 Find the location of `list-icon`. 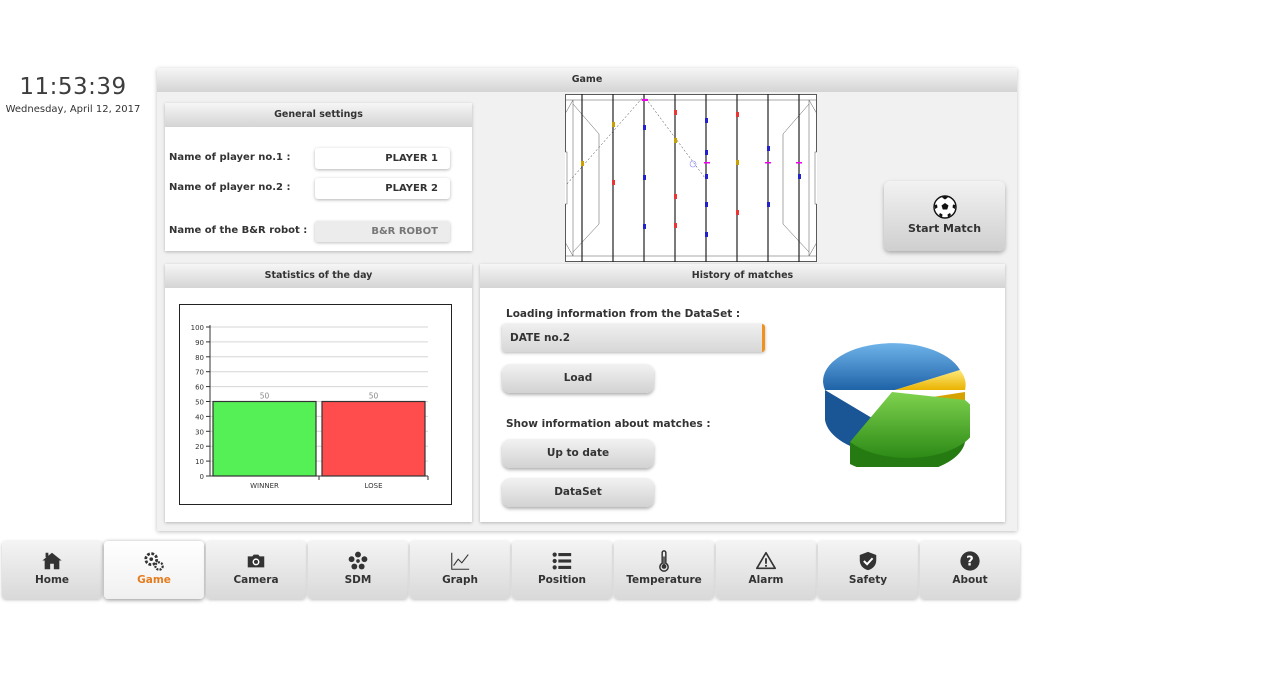

list-icon is located at coordinates (562, 561).